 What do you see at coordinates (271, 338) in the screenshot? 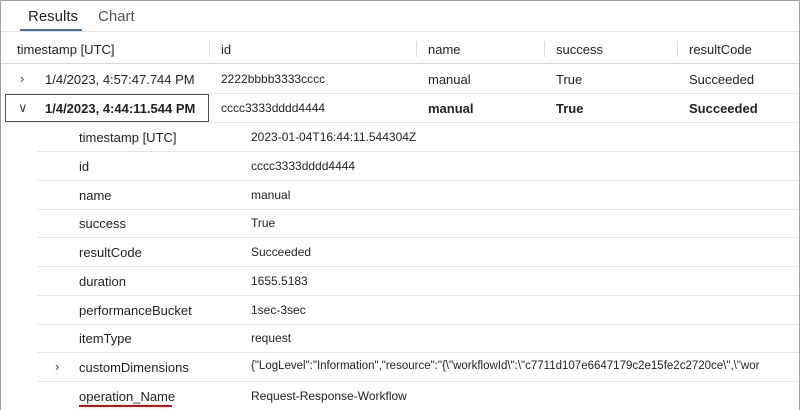
I see `detail-value: request` at bounding box center [271, 338].